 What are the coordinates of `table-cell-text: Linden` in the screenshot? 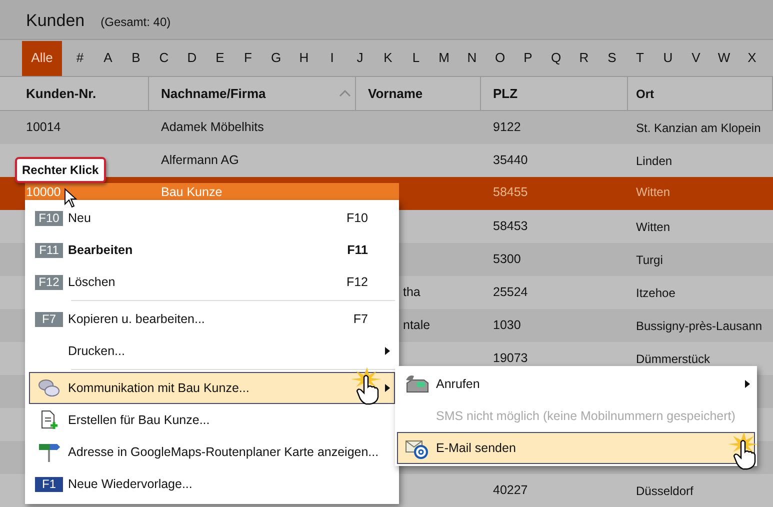 It's located at (654, 161).